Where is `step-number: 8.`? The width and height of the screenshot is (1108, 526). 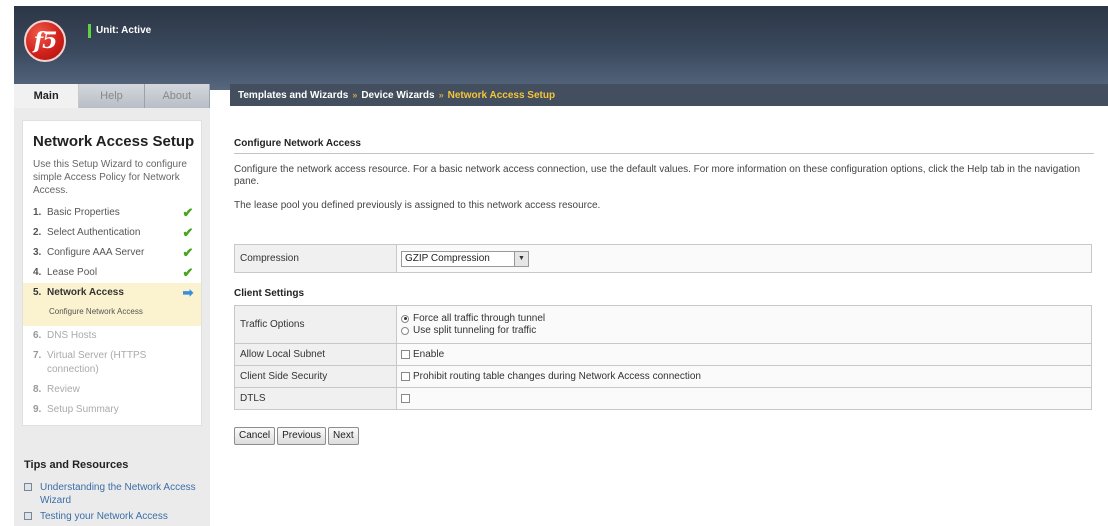 step-number: 8. is located at coordinates (37, 389).